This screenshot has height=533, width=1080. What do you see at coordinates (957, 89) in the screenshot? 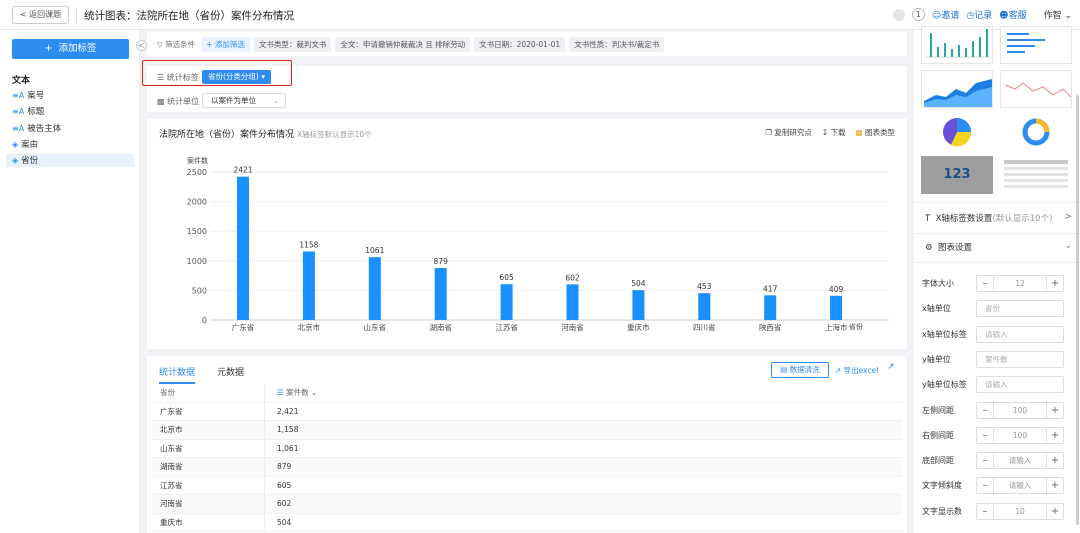
I see `chart-thumb-area` at bounding box center [957, 89].